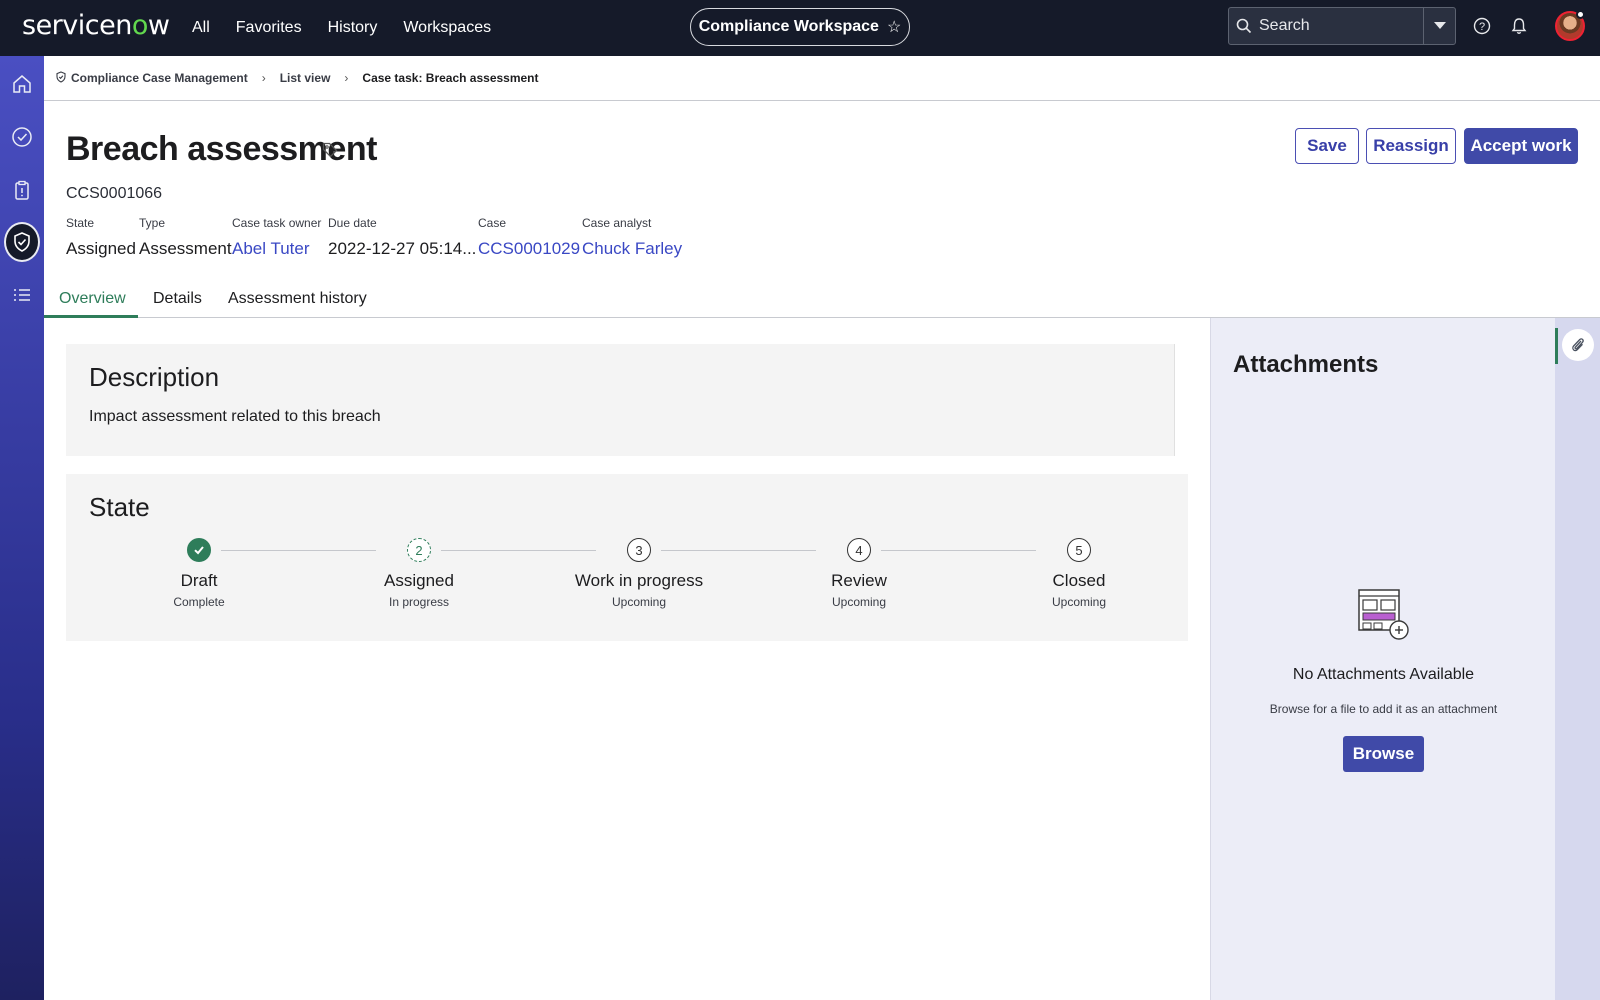  I want to click on reassign-button: Reassign, so click(1411, 146).